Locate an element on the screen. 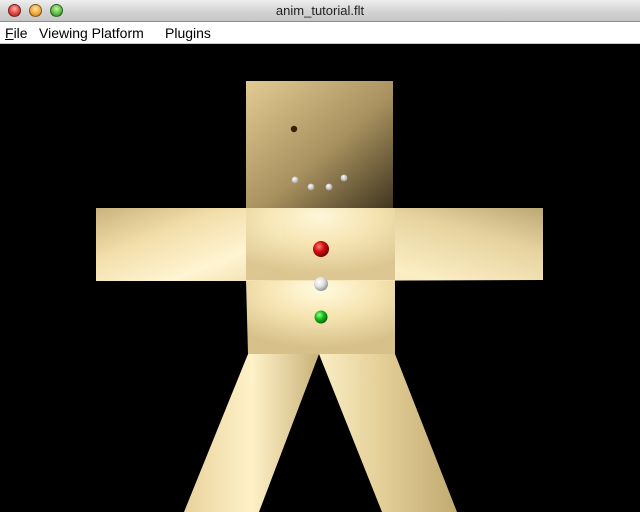 The width and height of the screenshot is (640, 512). menu-file: File is located at coordinates (16, 33).